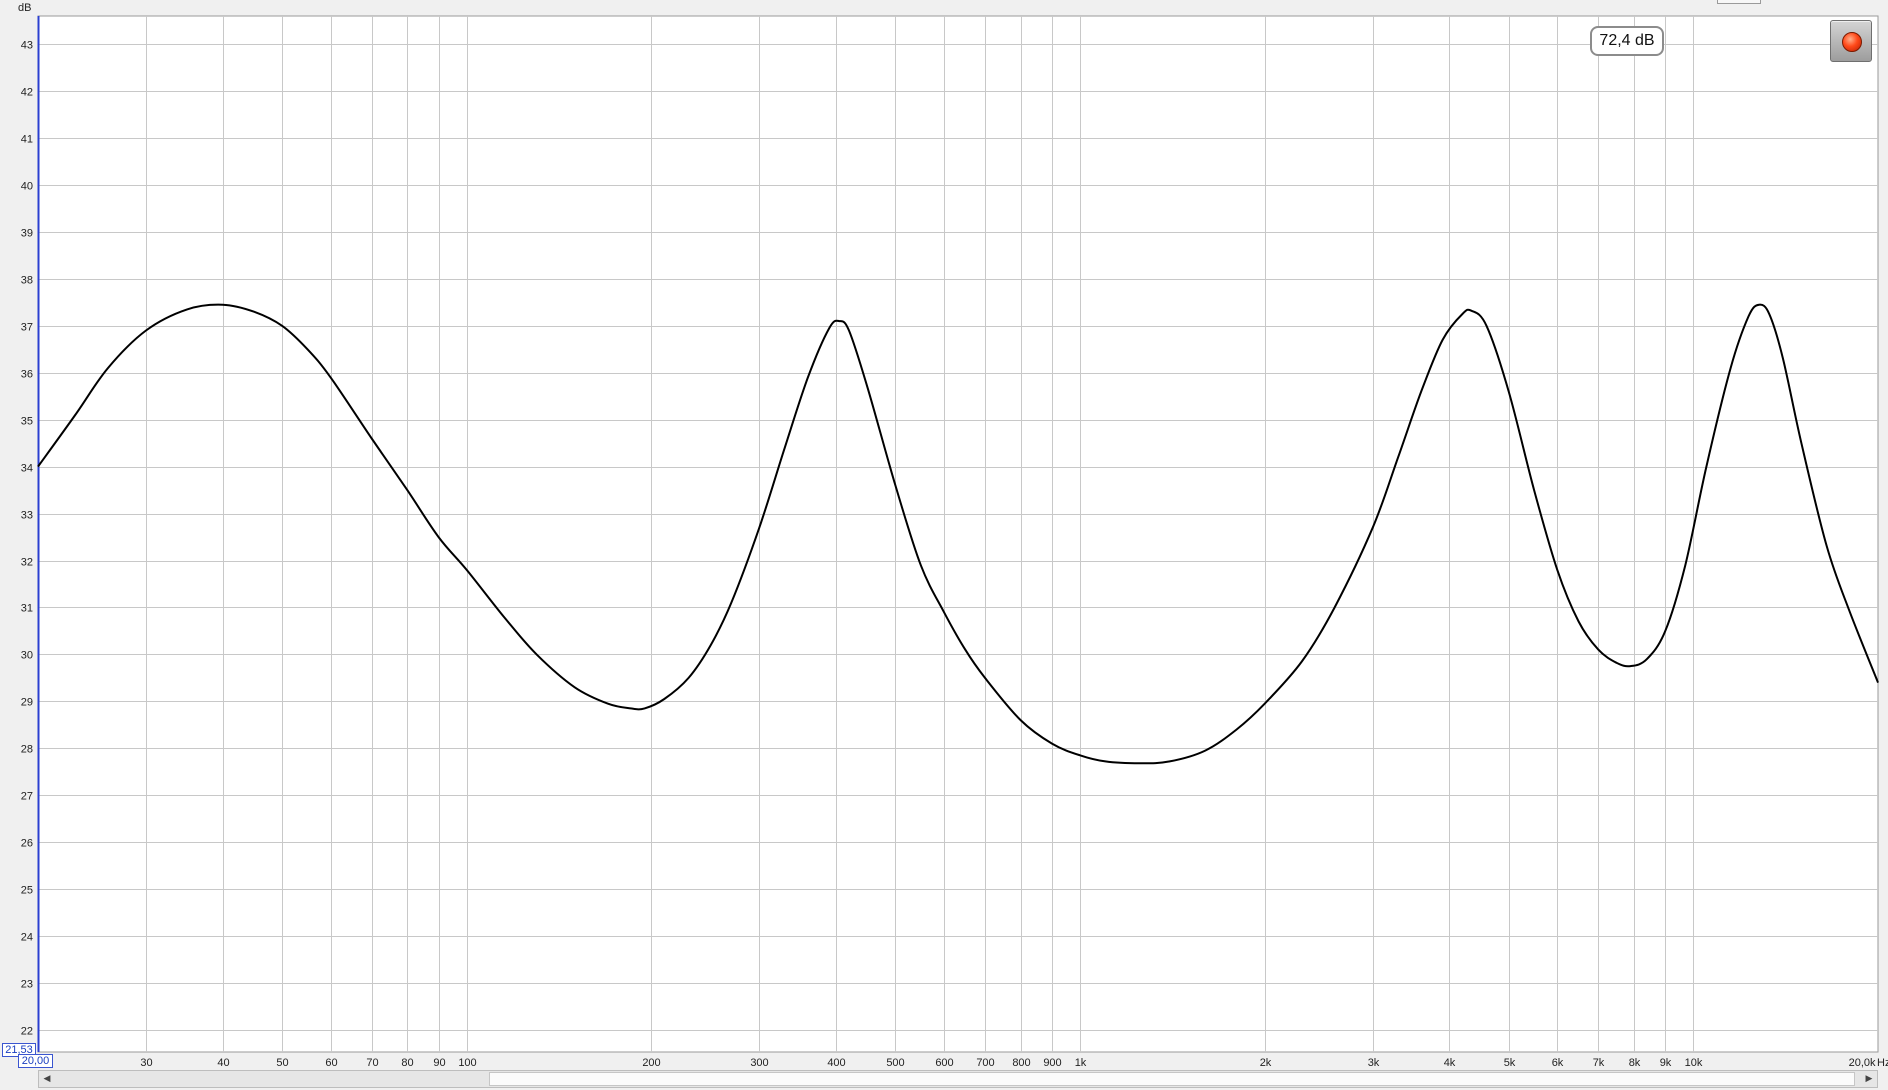 The image size is (1888, 1090). I want to click on x-tick-label: 800, so click(1021, 1063).